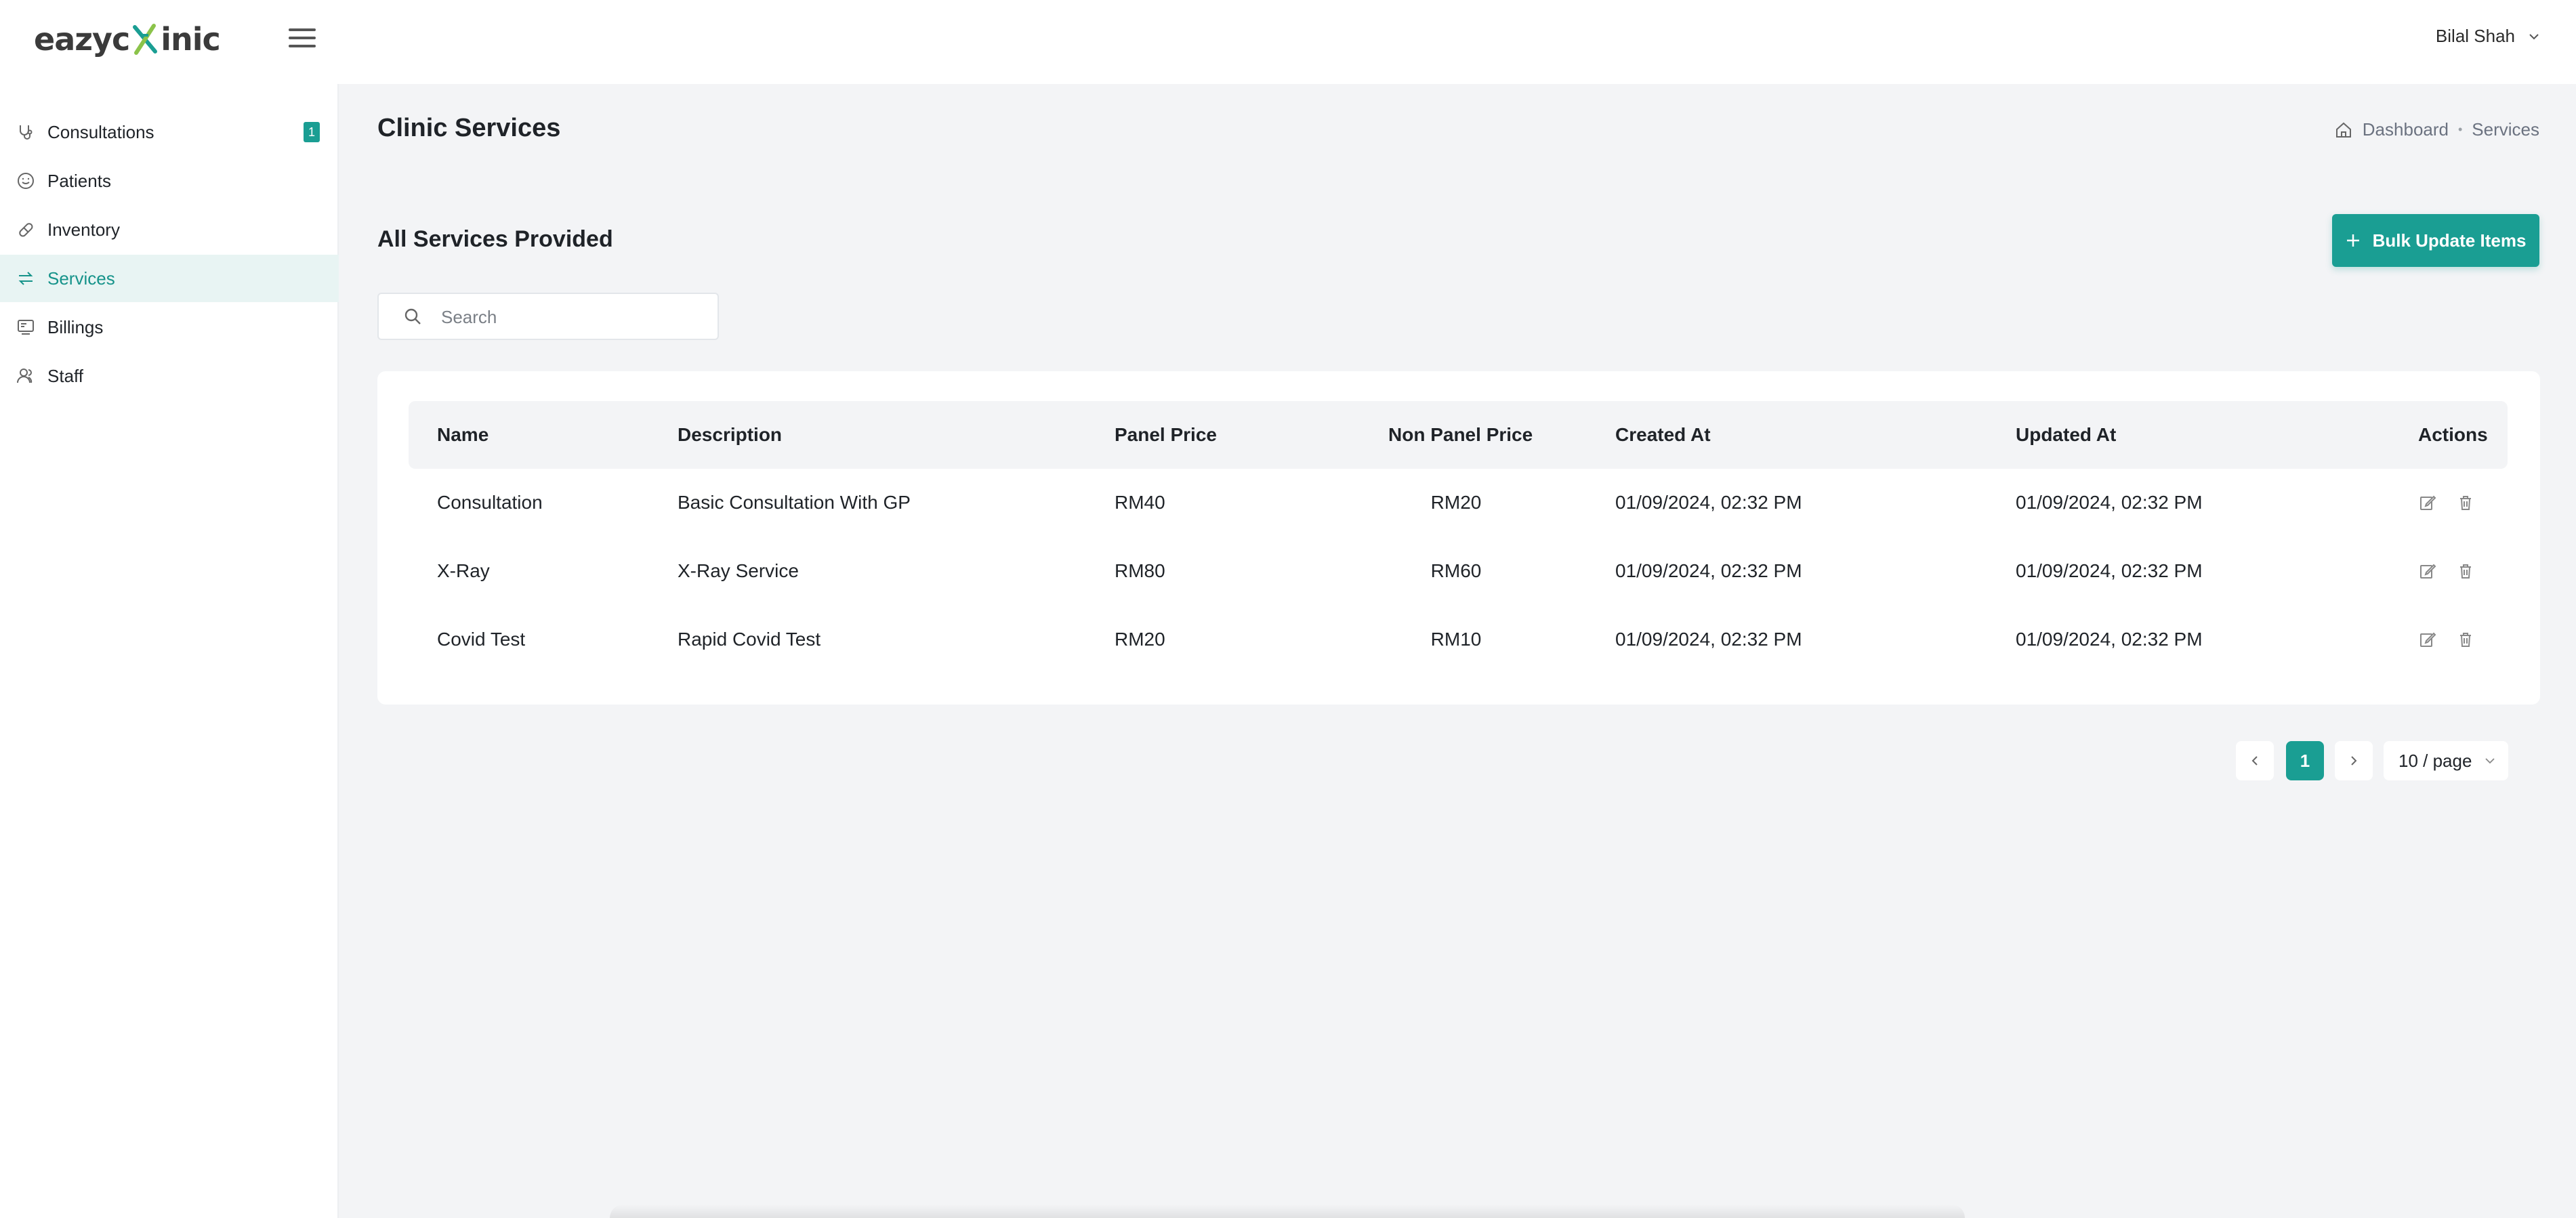  What do you see at coordinates (481, 639) in the screenshot?
I see `cell-name: Covid Test` at bounding box center [481, 639].